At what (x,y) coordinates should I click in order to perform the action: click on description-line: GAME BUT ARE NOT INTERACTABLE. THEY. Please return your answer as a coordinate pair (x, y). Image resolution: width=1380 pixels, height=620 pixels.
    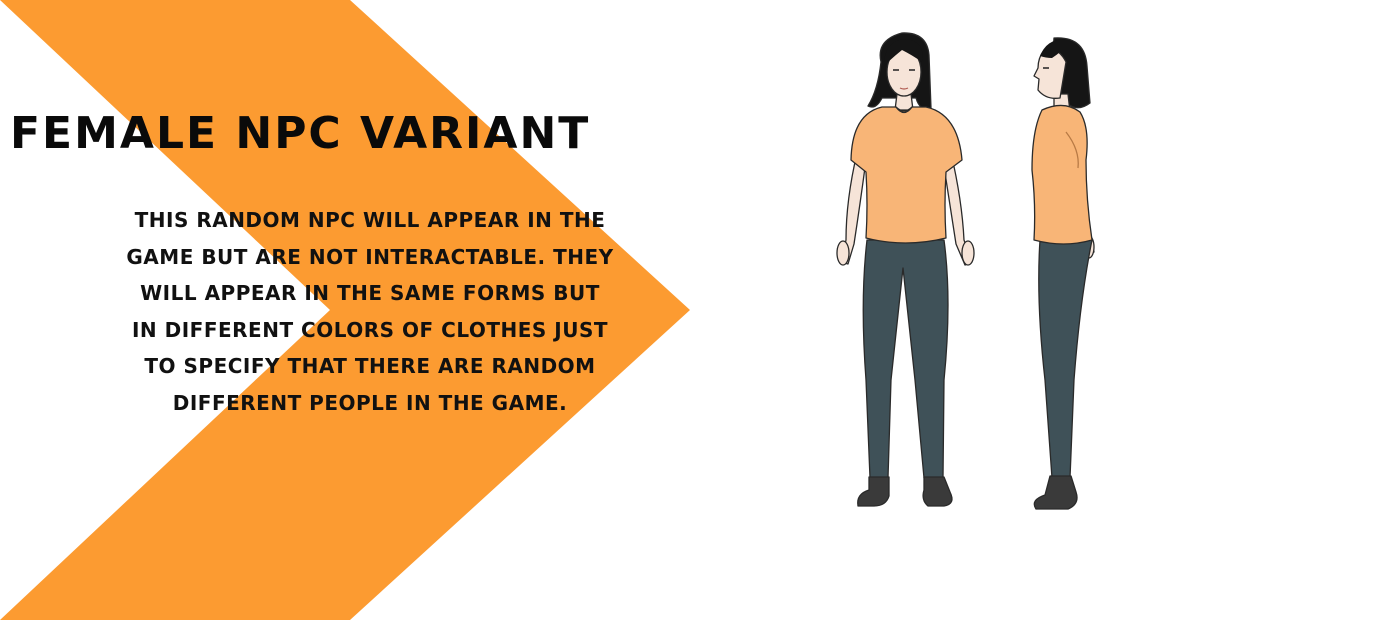
    Looking at the image, I should click on (370, 256).